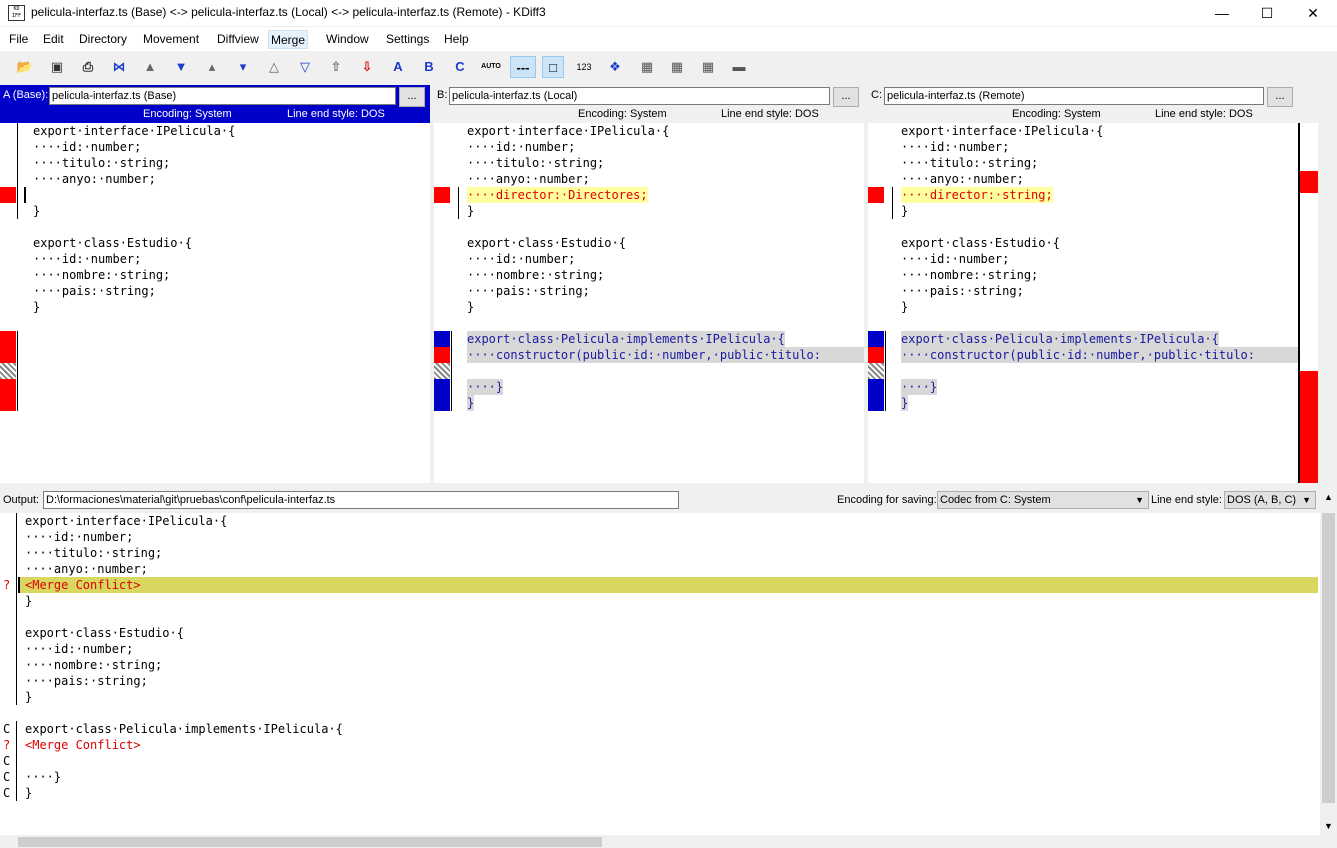 The image size is (1337, 848). I want to click on code-line: }, so click(905, 307).